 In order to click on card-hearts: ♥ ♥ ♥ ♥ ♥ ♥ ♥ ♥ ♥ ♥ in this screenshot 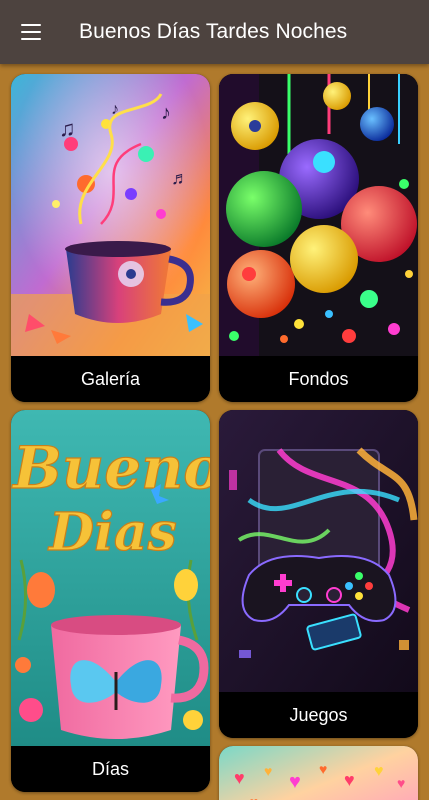, I will do `click(318, 773)`.